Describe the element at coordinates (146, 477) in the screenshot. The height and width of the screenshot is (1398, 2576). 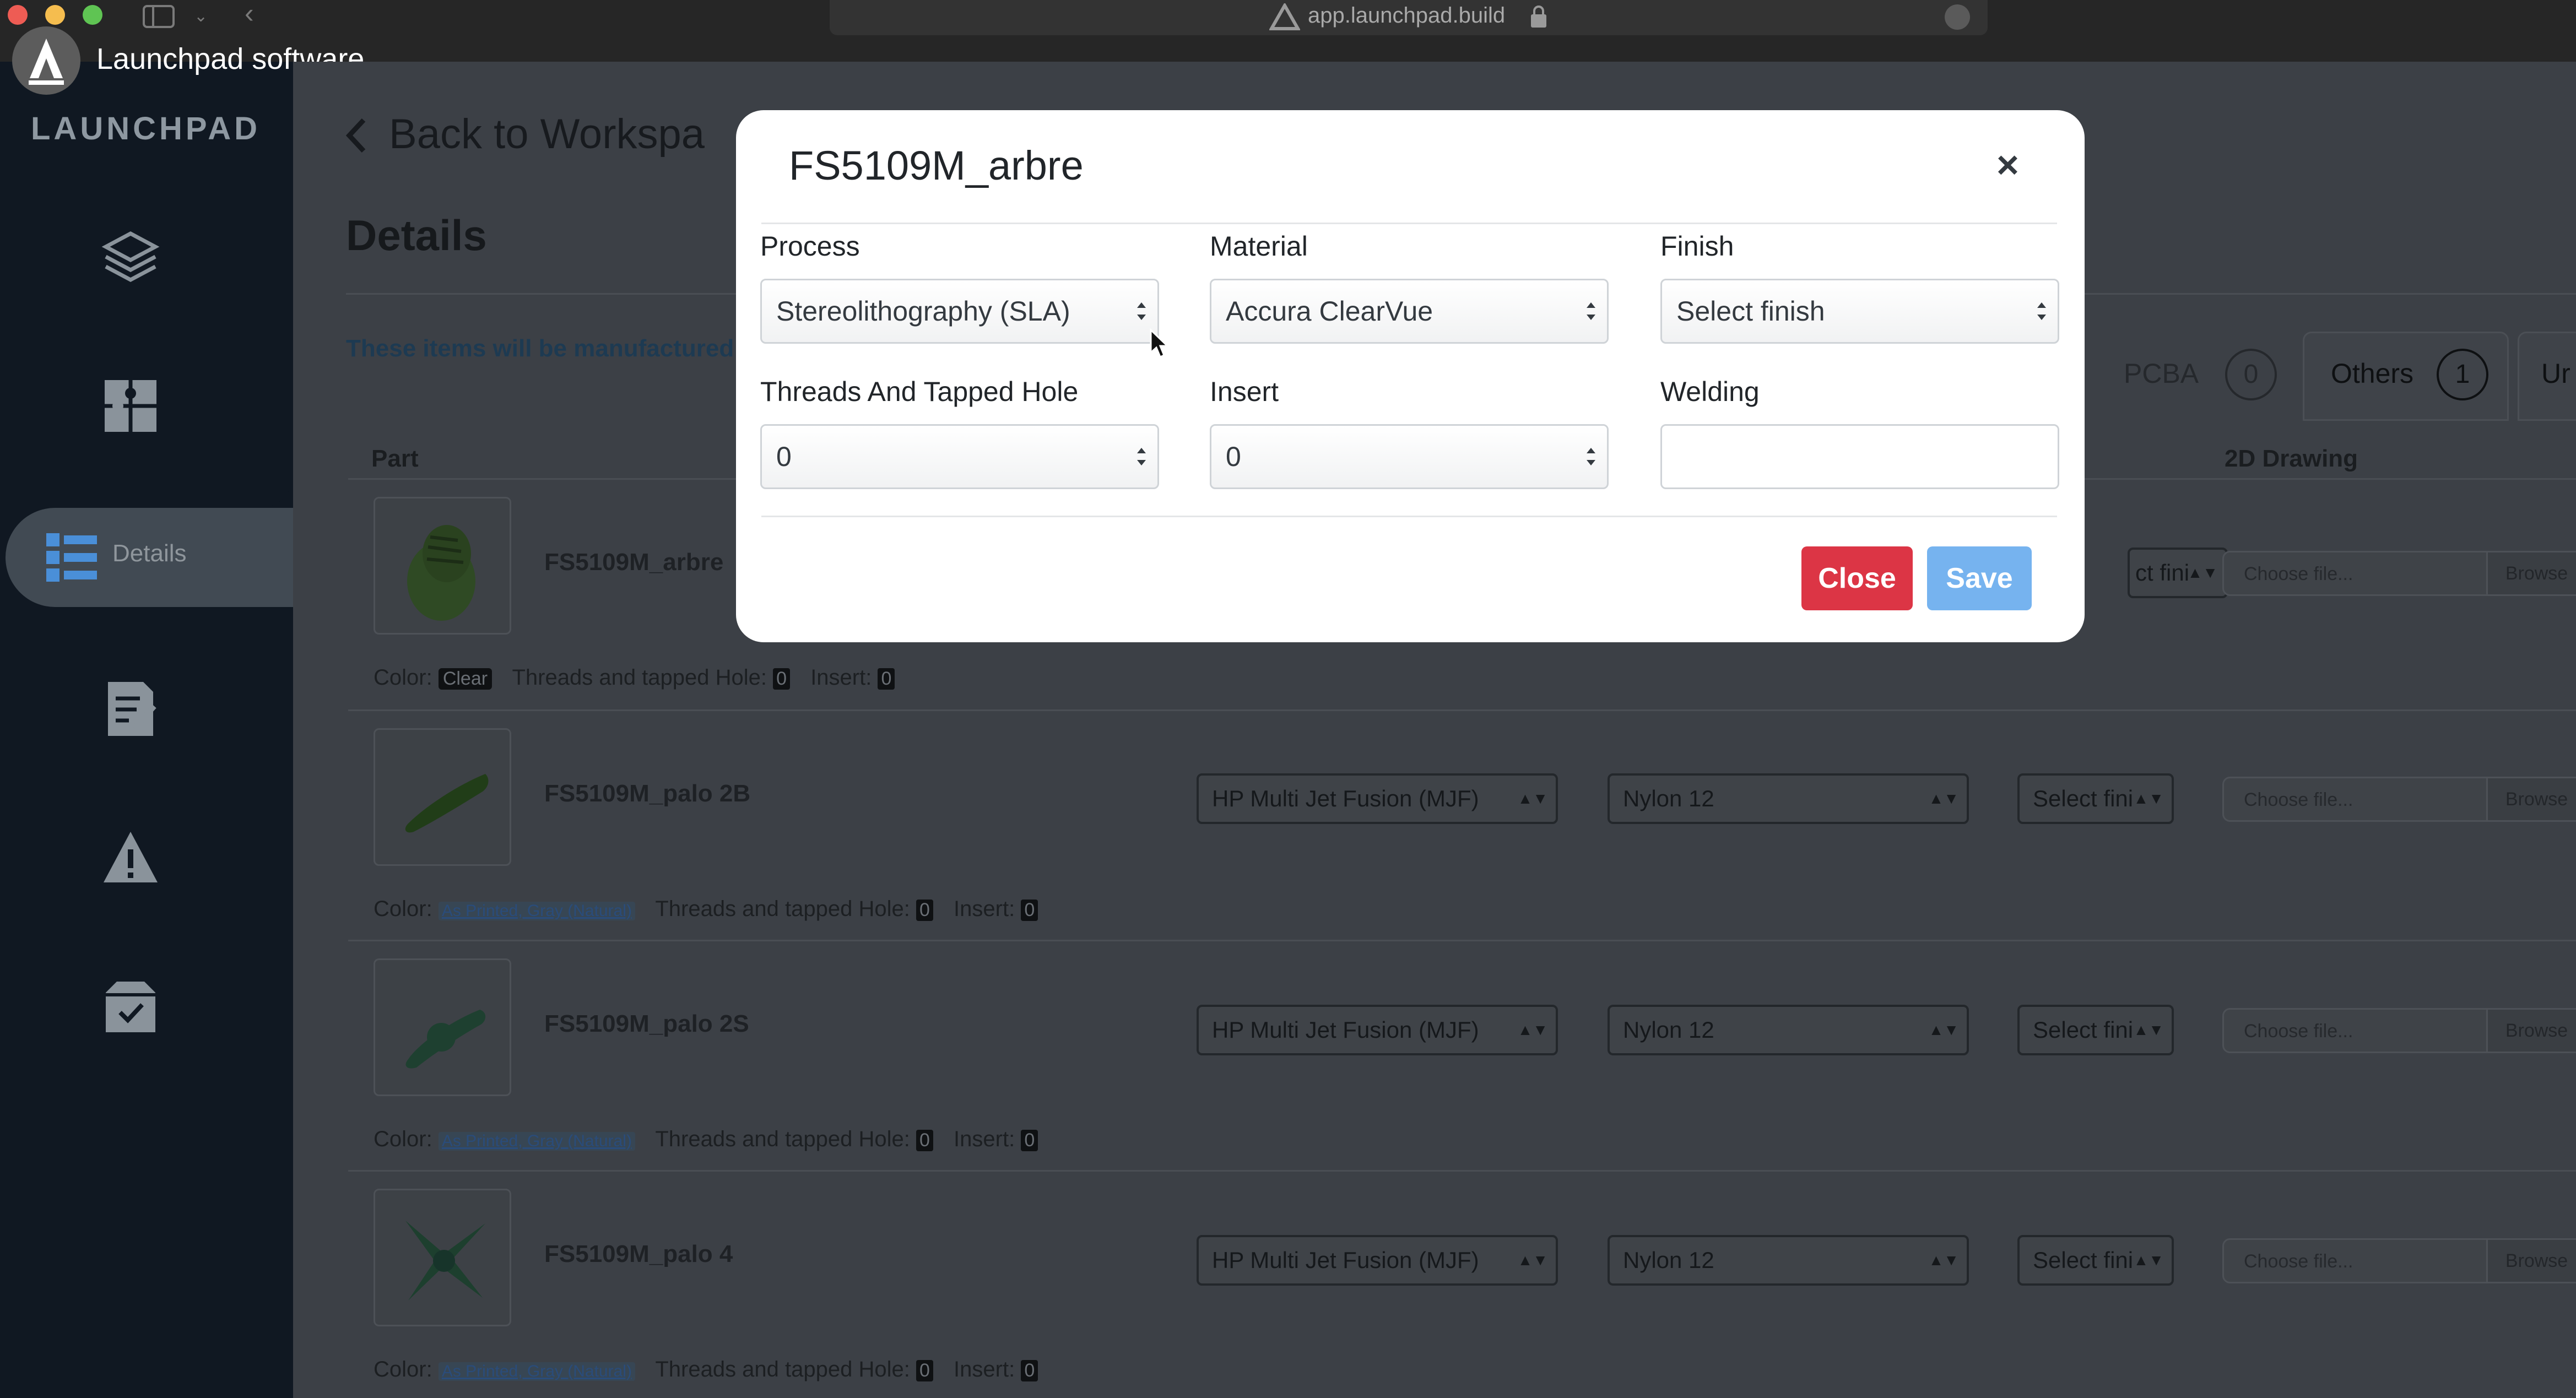
I see `sidebar-curve` at that location.